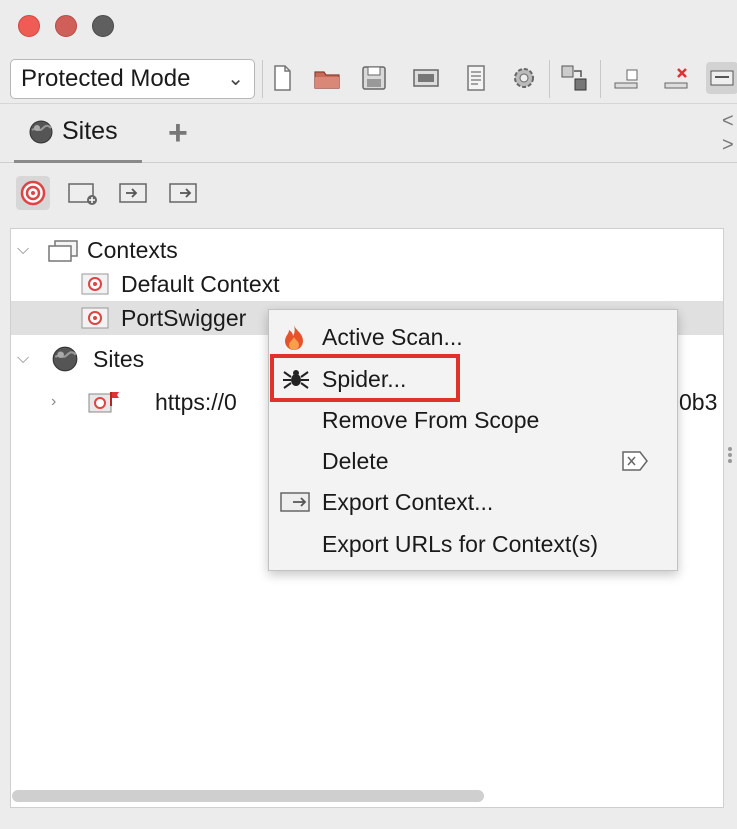  I want to click on menu-item-remove-from-scope: Remove From Scope, so click(473, 420).